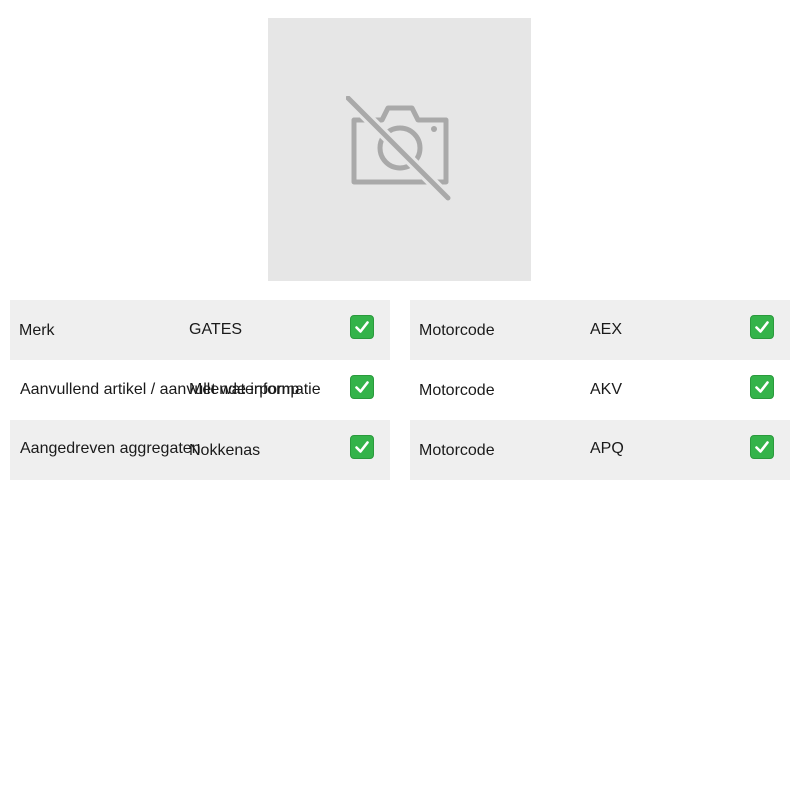  I want to click on table-row: Motorcode AKV, so click(600, 390).